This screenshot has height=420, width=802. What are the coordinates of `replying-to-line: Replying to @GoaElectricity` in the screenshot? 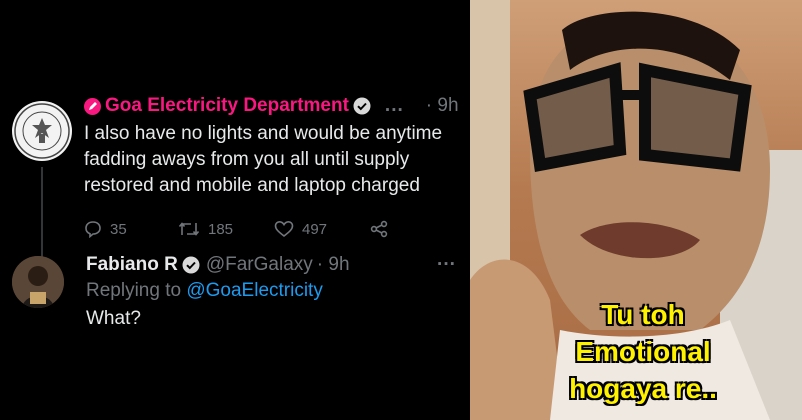 It's located at (274, 291).